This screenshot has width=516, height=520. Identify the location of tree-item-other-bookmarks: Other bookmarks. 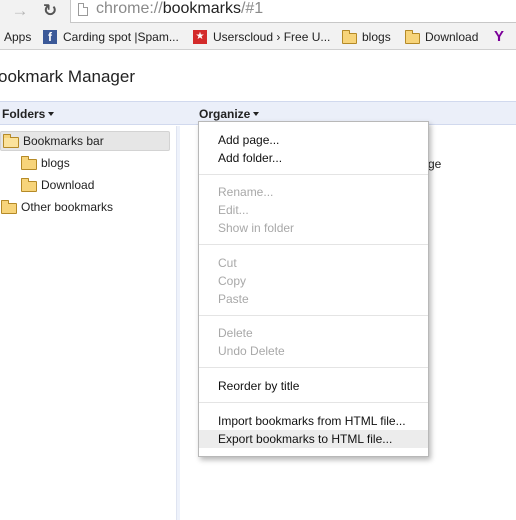
(57, 207).